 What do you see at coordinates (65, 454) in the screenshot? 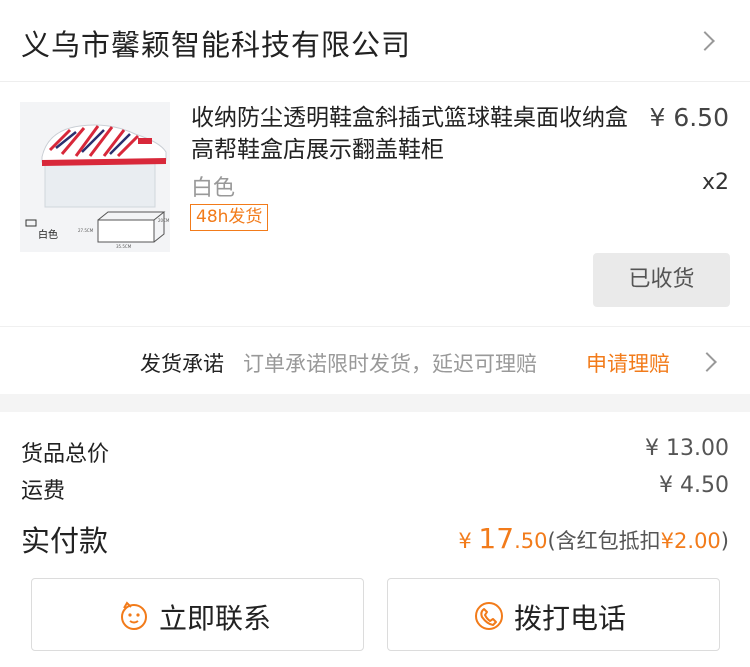
I see `goods-total-label: 货品总价` at bounding box center [65, 454].